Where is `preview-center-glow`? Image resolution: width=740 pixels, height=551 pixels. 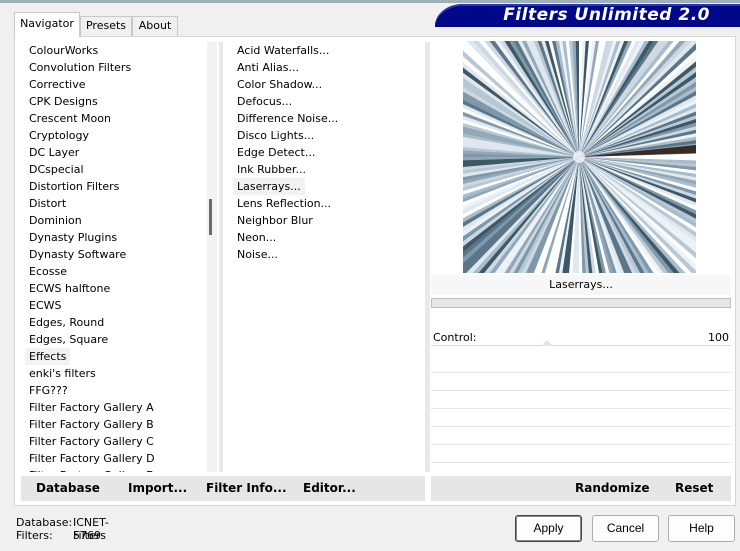
preview-center-glow is located at coordinates (579, 157).